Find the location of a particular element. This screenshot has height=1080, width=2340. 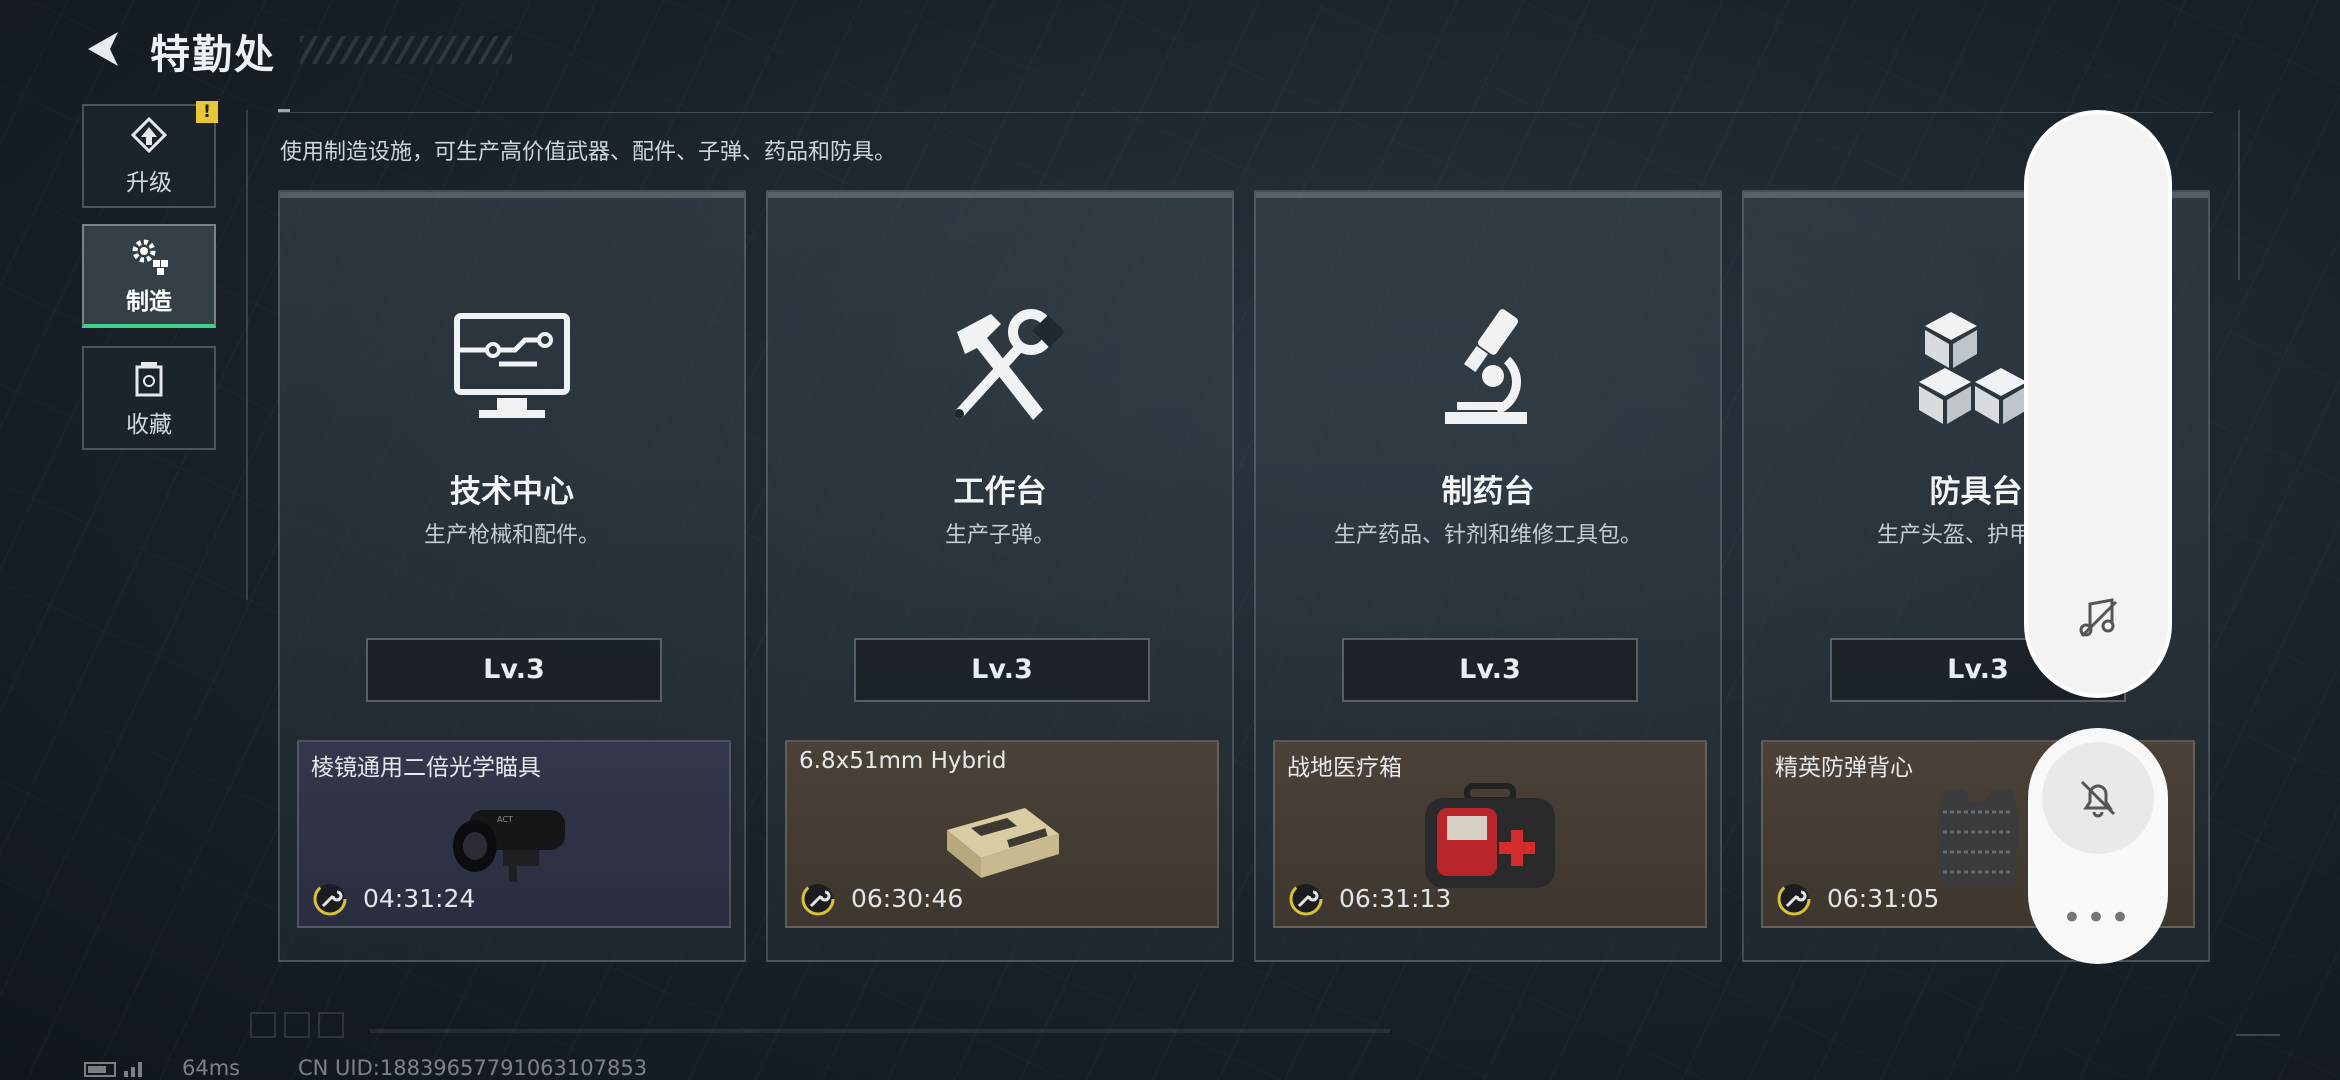

product-name: 棱镜通用二倍光学瞄具 is located at coordinates (426, 768).